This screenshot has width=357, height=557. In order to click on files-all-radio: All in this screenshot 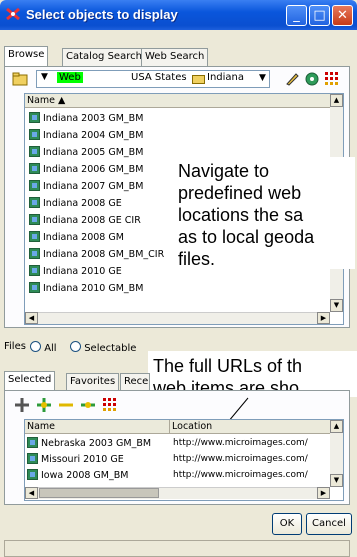, I will do `click(43, 347)`.